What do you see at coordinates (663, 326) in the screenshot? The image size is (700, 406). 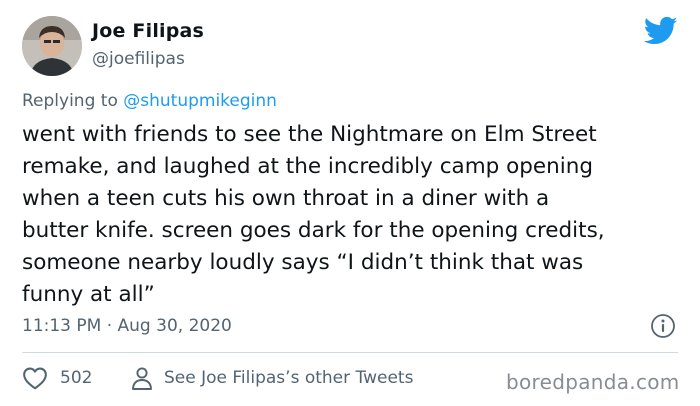 I see `info-icon` at bounding box center [663, 326].